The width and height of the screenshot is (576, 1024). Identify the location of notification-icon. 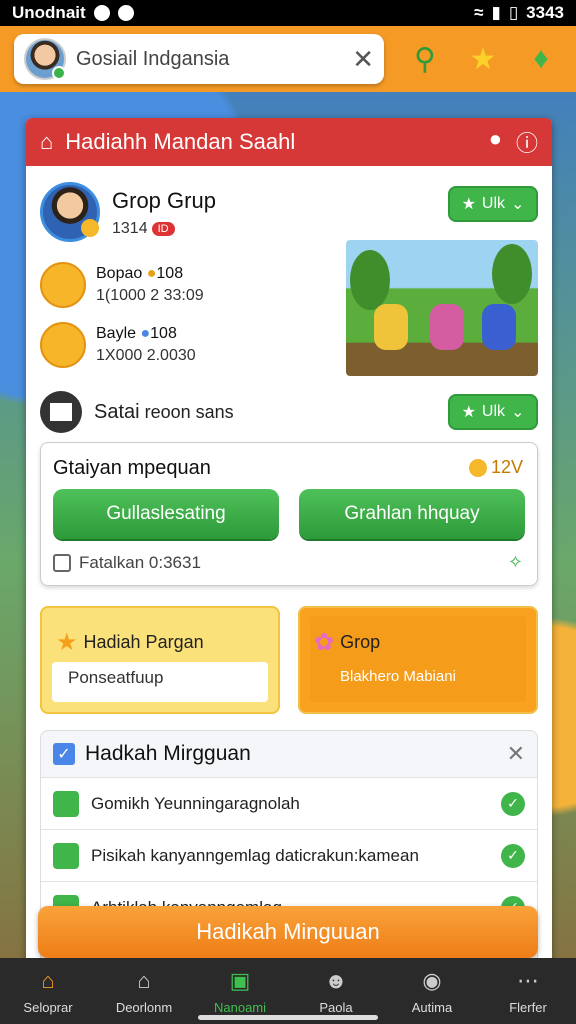
(101, 13).